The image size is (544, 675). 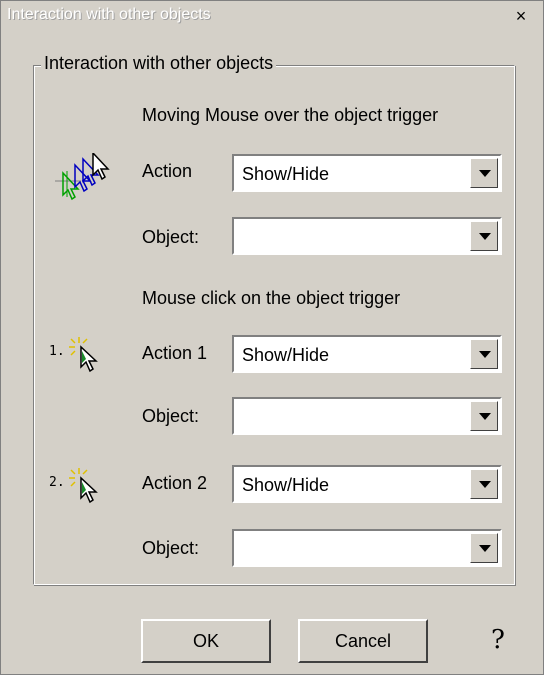 I want to click on action1-label: Action 1, so click(x=175, y=353).